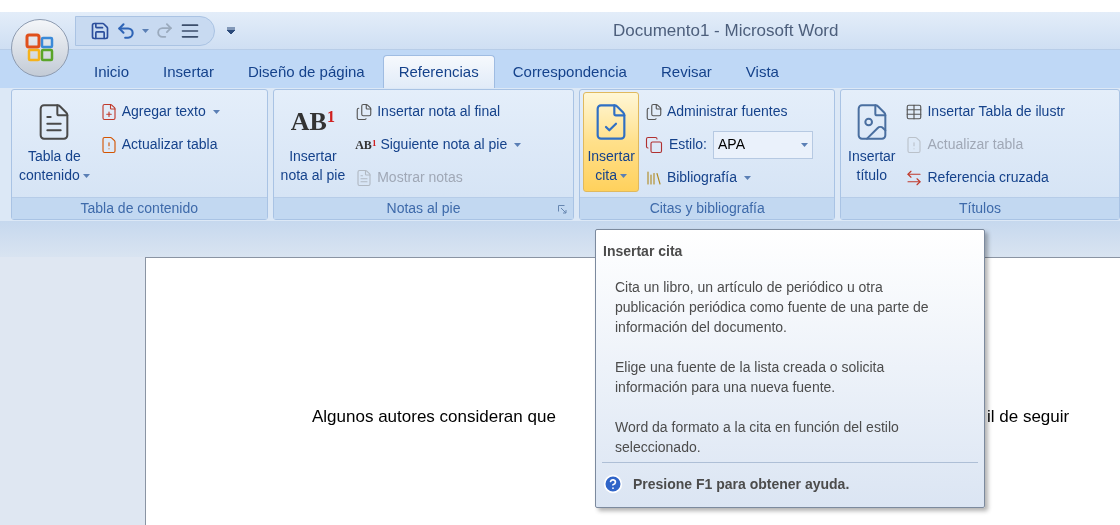 The width and height of the screenshot is (1120, 525). I want to click on field-label: Estilo:, so click(687, 144).